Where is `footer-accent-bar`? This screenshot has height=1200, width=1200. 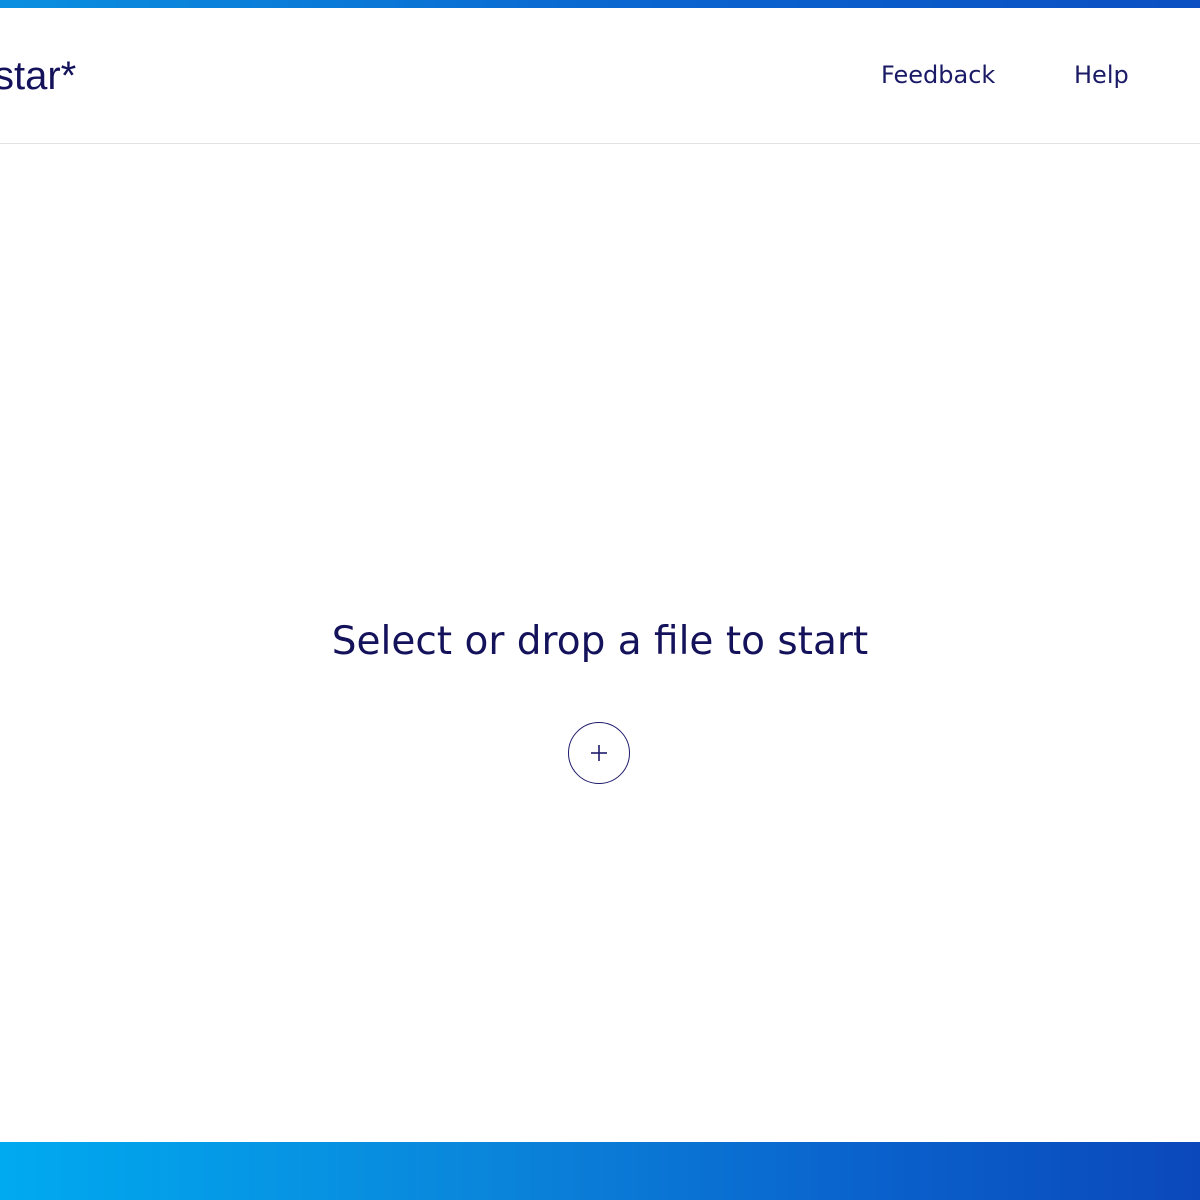
footer-accent-bar is located at coordinates (600, 1171).